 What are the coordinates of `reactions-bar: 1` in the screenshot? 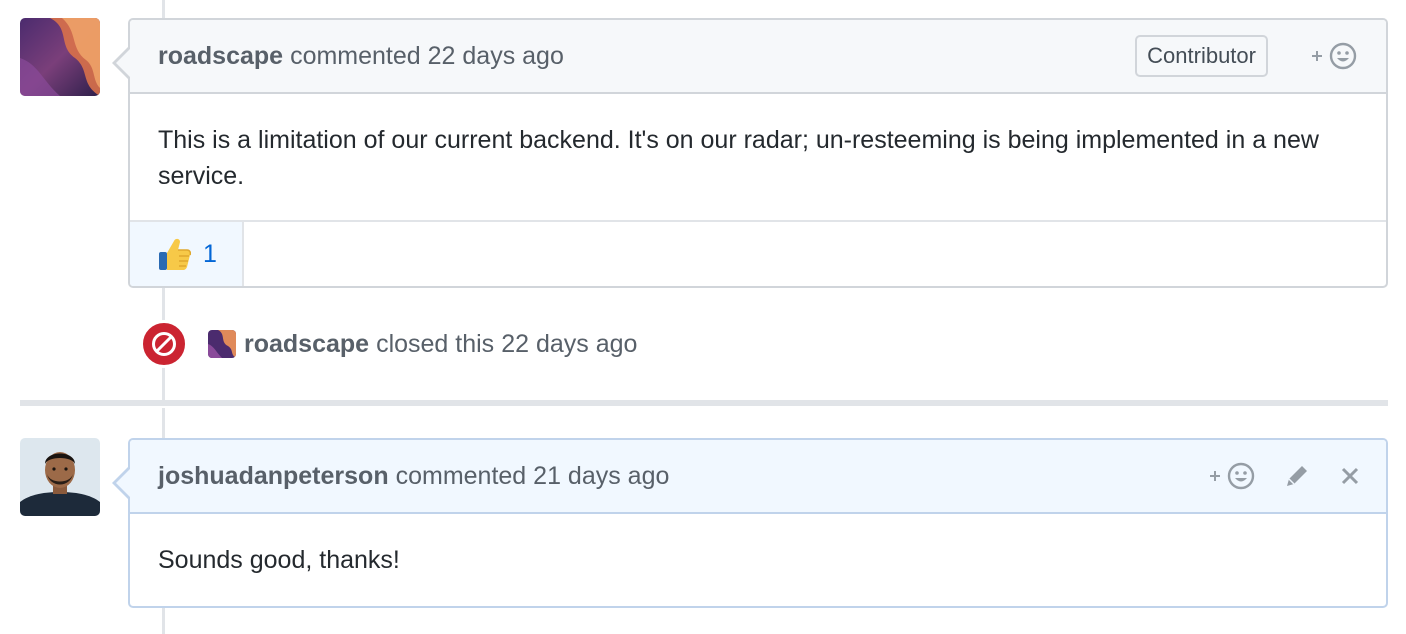 It's located at (758, 253).